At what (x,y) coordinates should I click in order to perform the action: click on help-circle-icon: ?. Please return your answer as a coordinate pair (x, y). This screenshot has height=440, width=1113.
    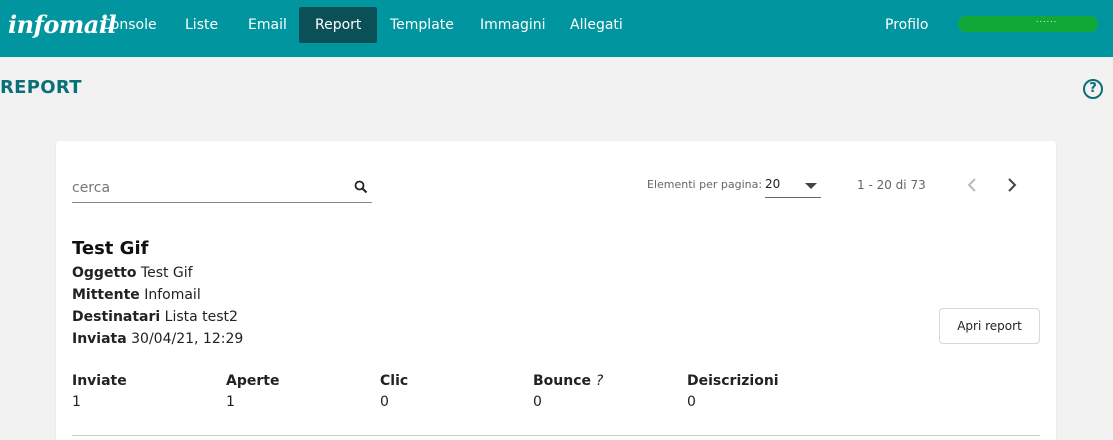
    Looking at the image, I should click on (1093, 89).